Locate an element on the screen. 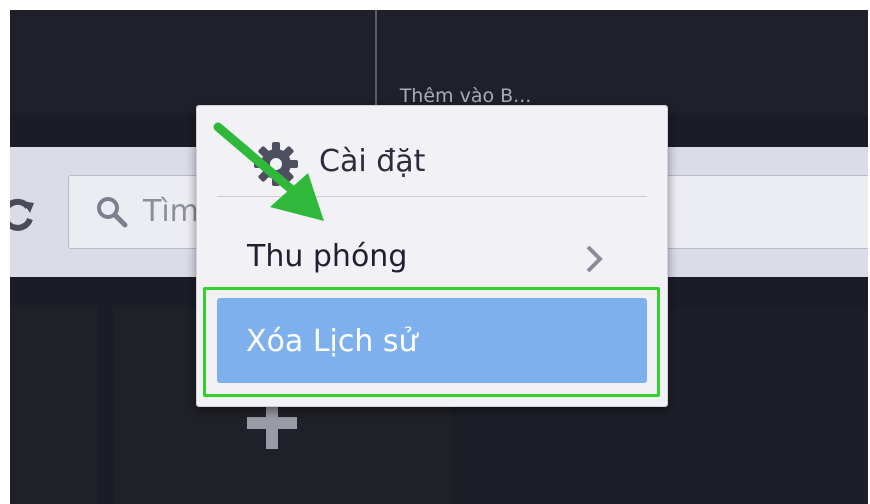 Image resolution: width=870 pixels, height=504 pixels. gear-icon is located at coordinates (276, 164).